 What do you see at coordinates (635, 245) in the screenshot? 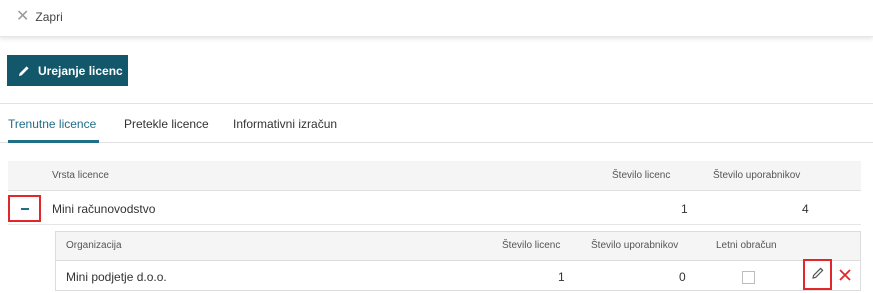
I see `header-org-user-count: Število uporabnikov` at bounding box center [635, 245].